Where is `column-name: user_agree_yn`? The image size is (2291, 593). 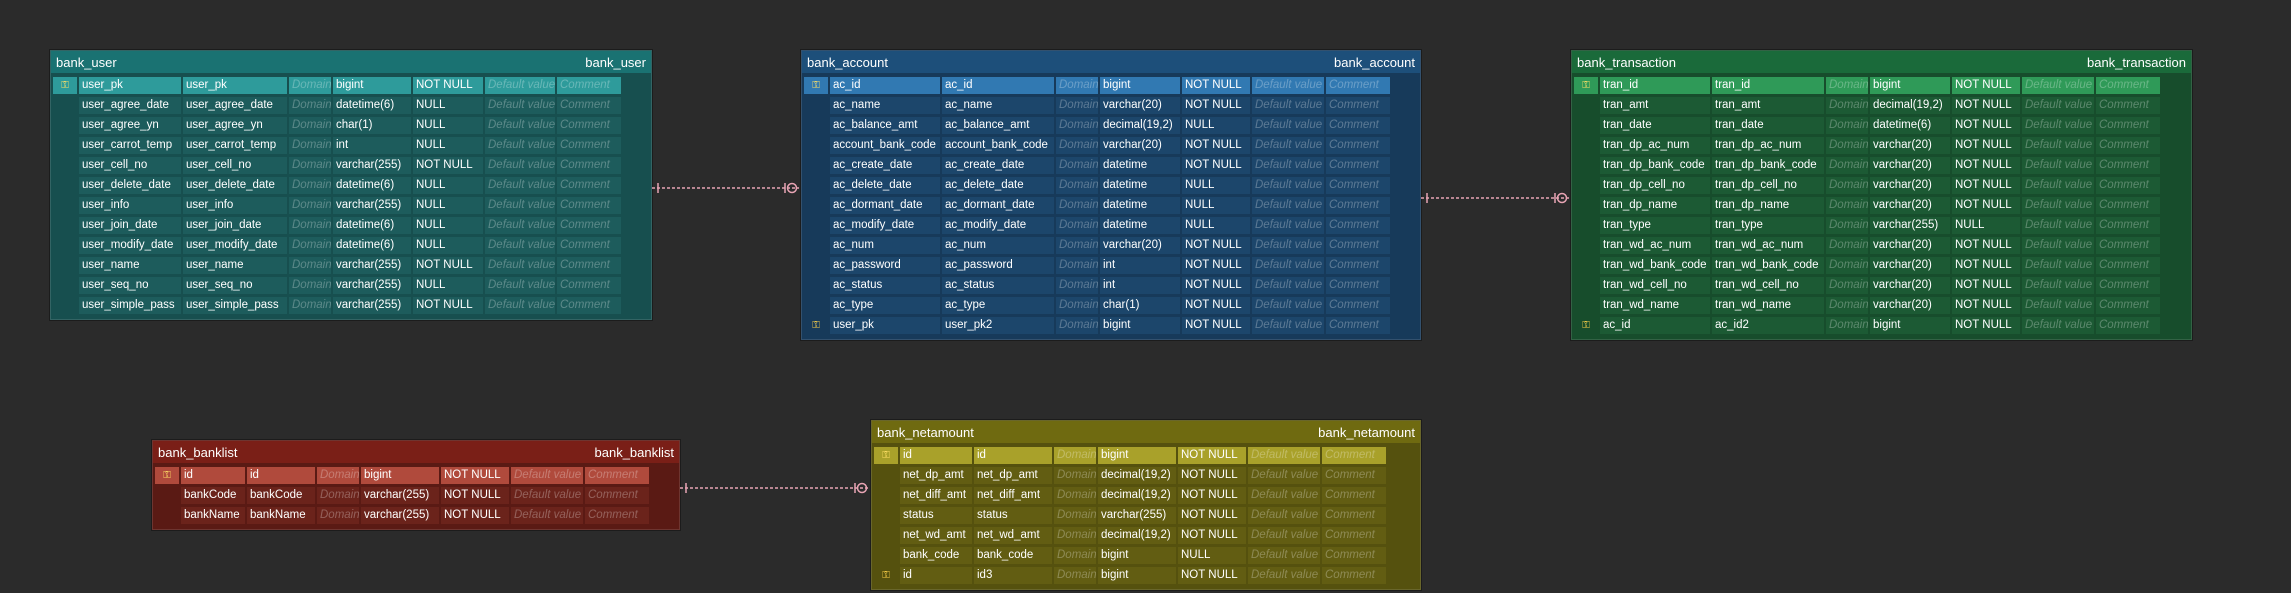
column-name: user_agree_yn is located at coordinates (130, 125).